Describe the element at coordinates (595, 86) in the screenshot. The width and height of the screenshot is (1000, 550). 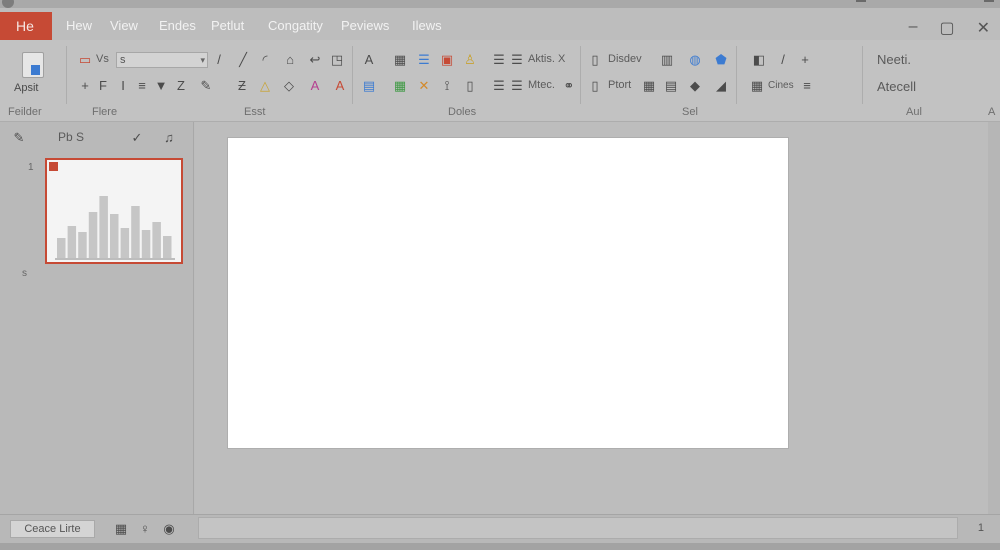
I see `print-icon: ▯` at that location.